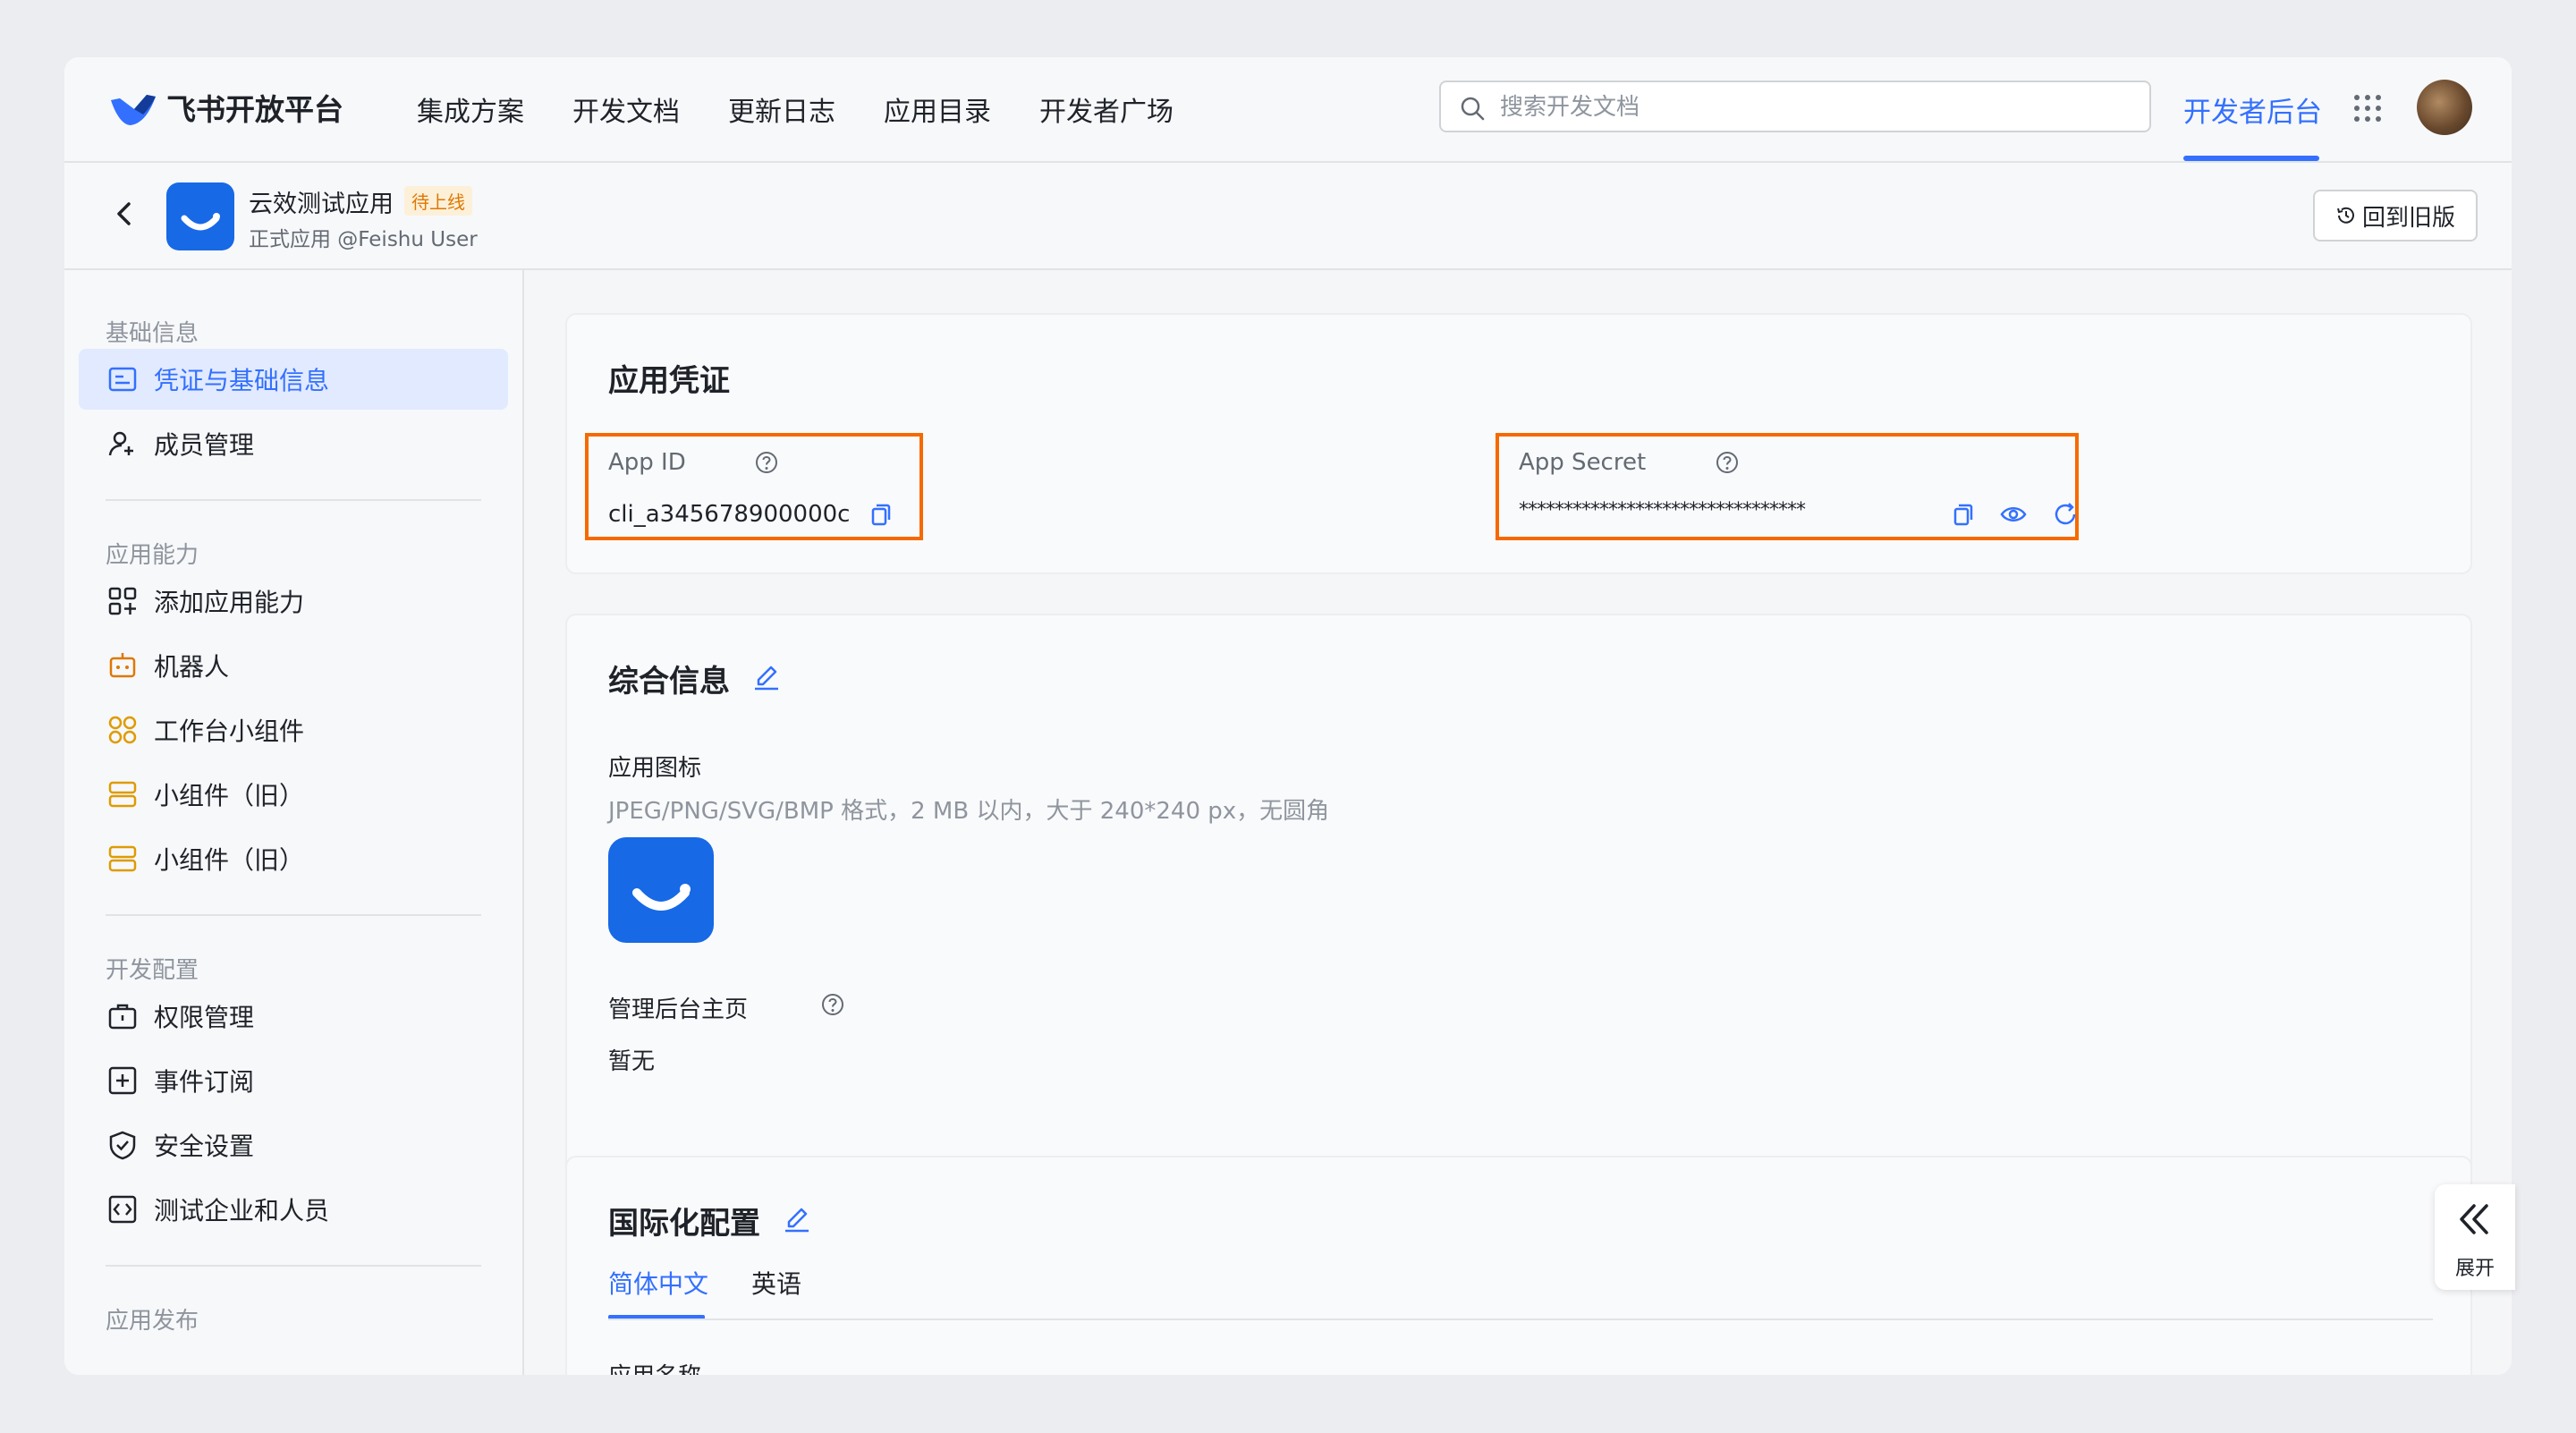 The width and height of the screenshot is (2576, 1433). I want to click on brand-logo: 飞书开放平台, so click(225, 107).